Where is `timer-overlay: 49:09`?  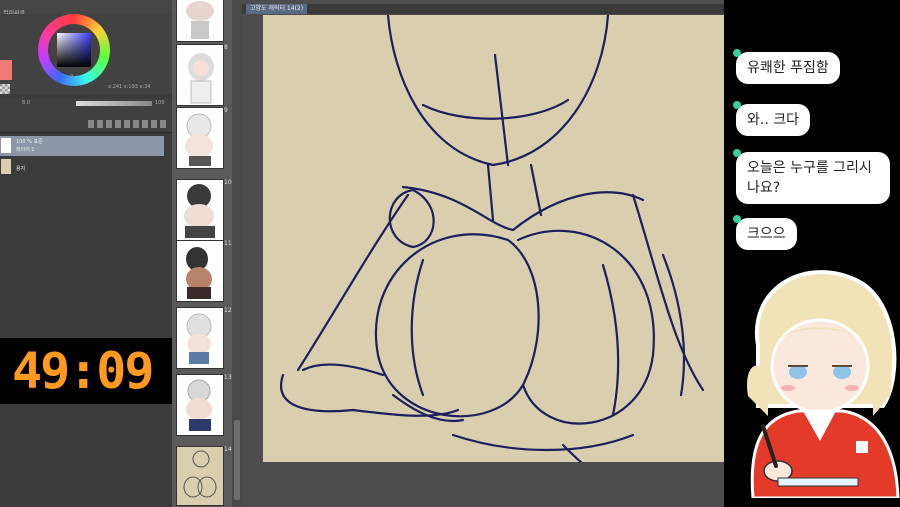 timer-overlay: 49:09 is located at coordinates (86, 371).